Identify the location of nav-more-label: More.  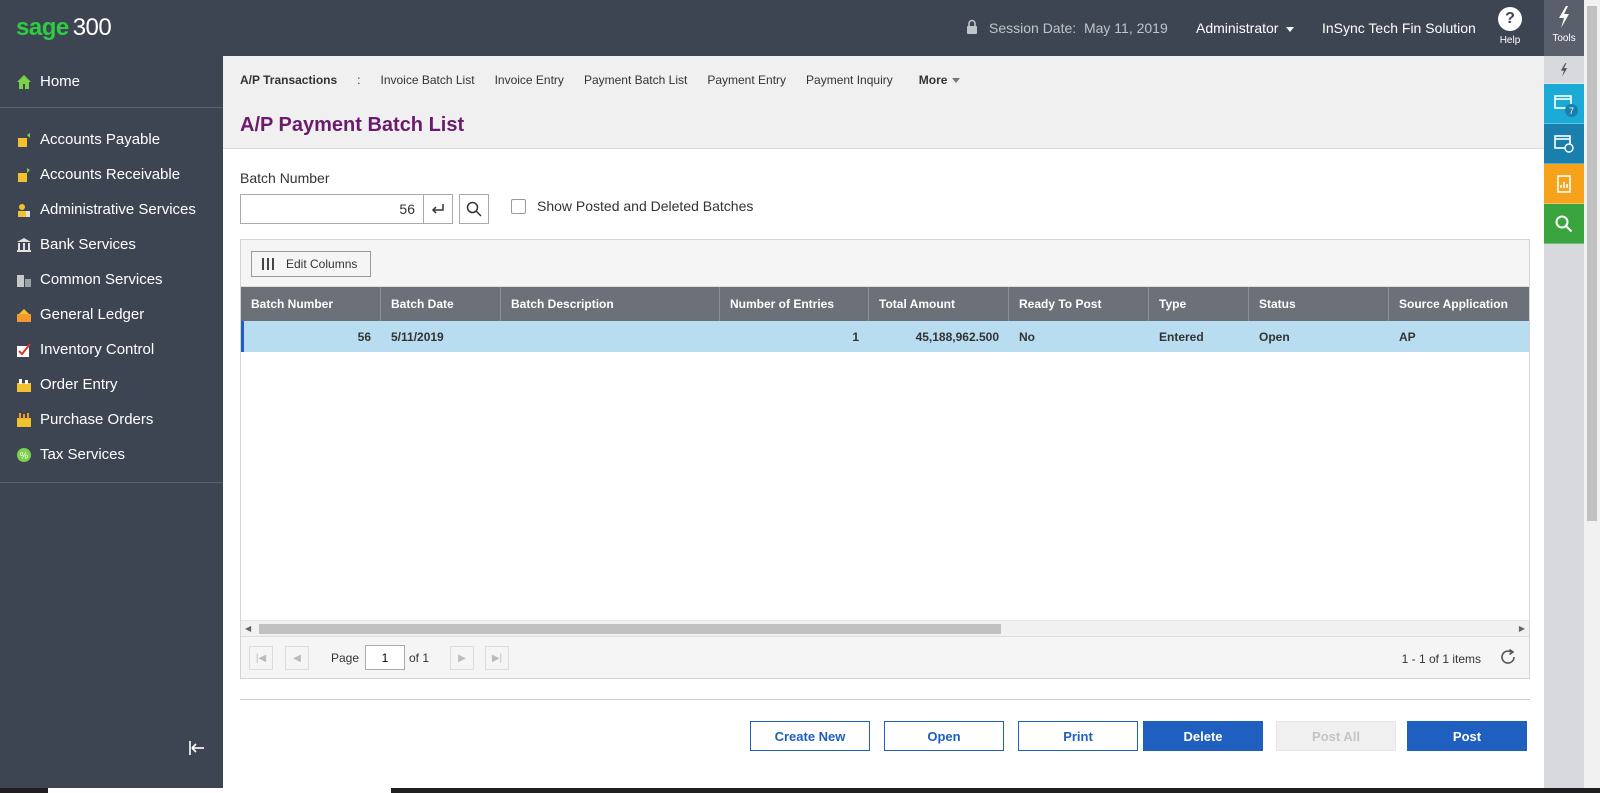
(933, 80).